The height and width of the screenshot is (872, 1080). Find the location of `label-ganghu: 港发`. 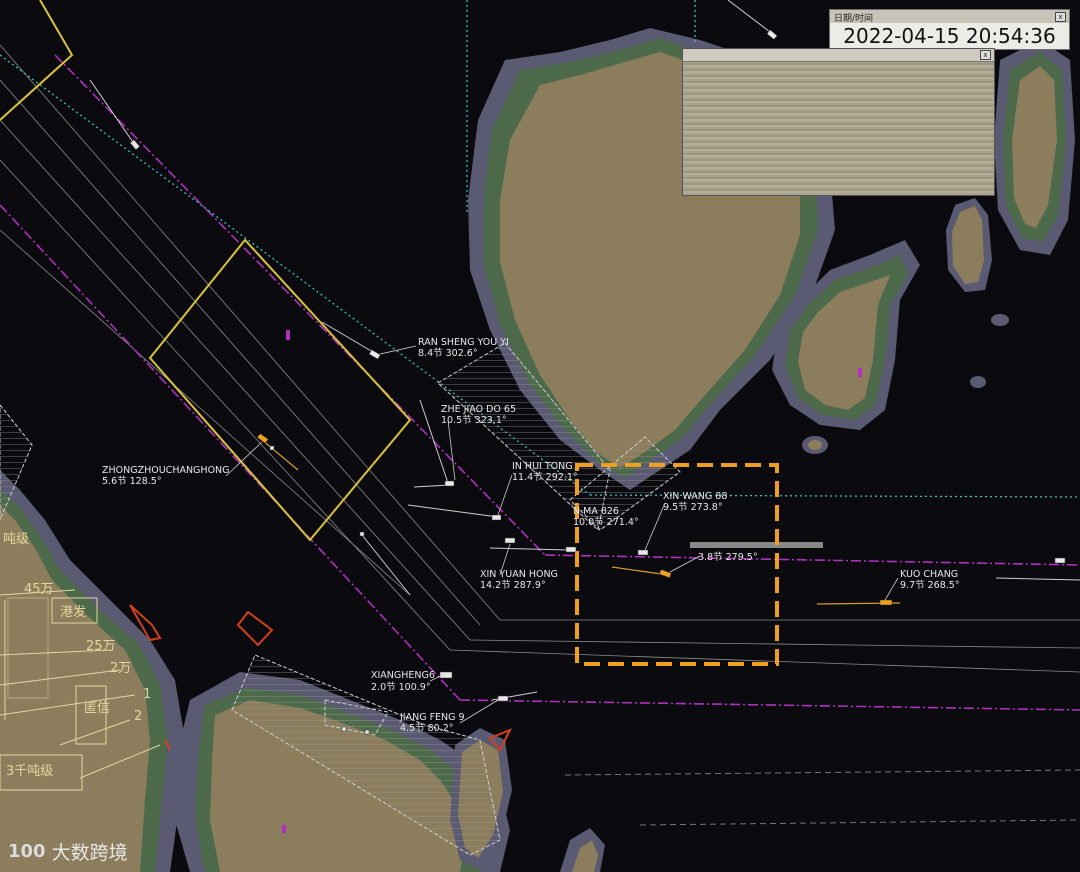

label-ganghu: 港发 is located at coordinates (73, 612).